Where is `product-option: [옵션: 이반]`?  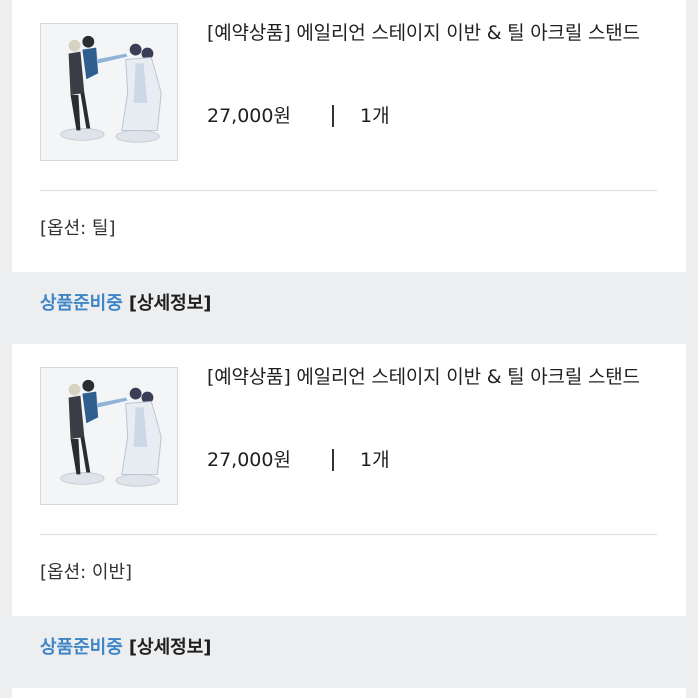 product-option: [옵션: 이반] is located at coordinates (86, 572).